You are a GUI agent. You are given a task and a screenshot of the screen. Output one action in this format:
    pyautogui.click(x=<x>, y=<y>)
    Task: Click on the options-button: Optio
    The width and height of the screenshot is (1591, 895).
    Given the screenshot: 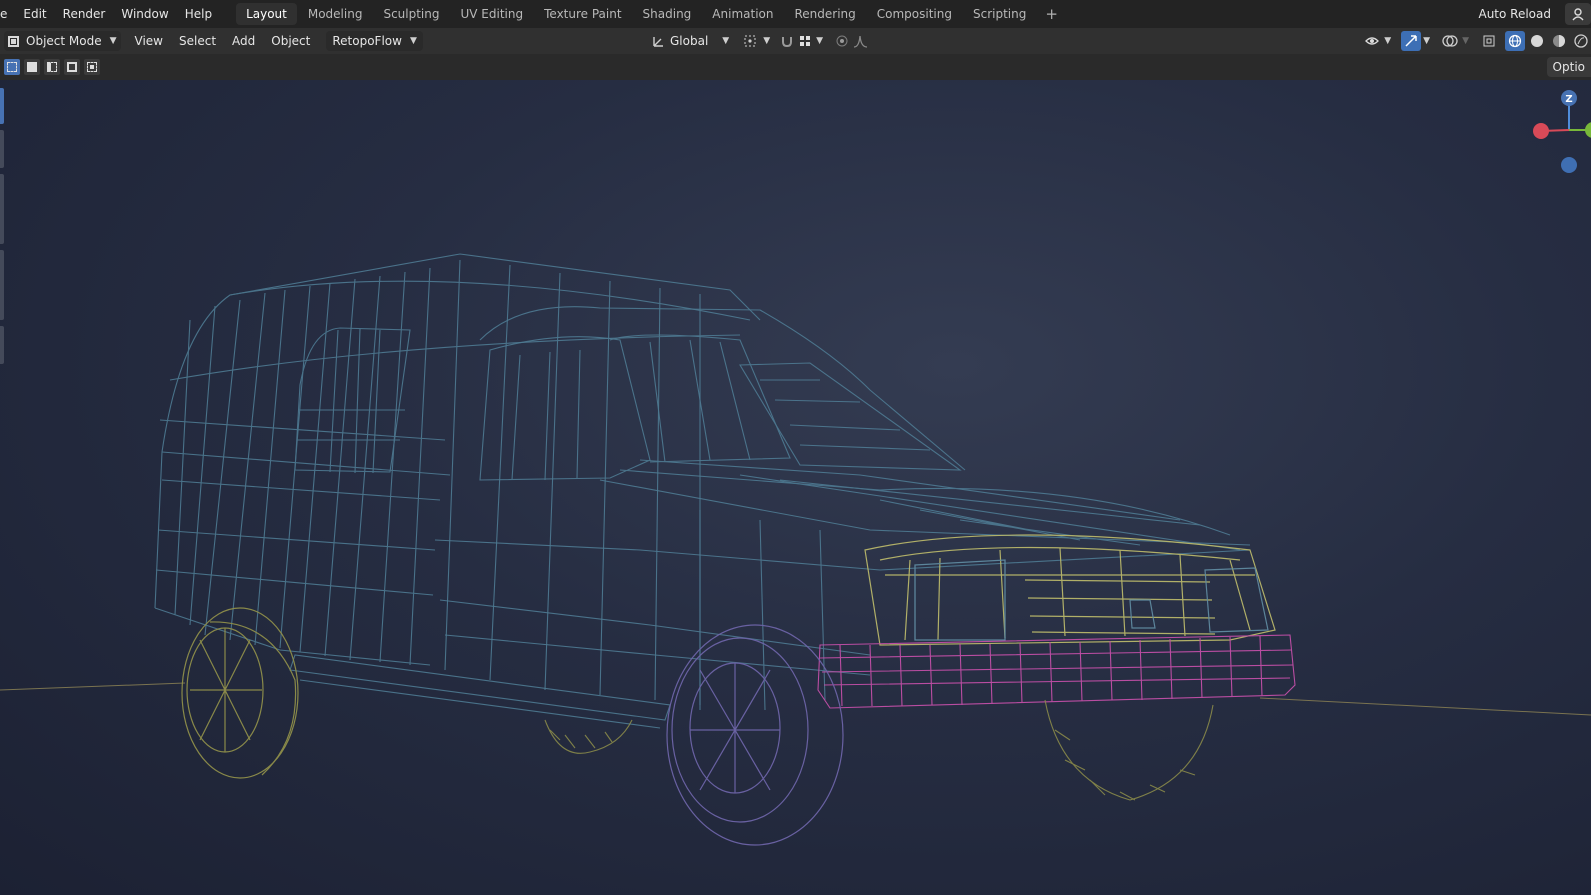 What is the action you would take?
    pyautogui.click(x=1568, y=67)
    